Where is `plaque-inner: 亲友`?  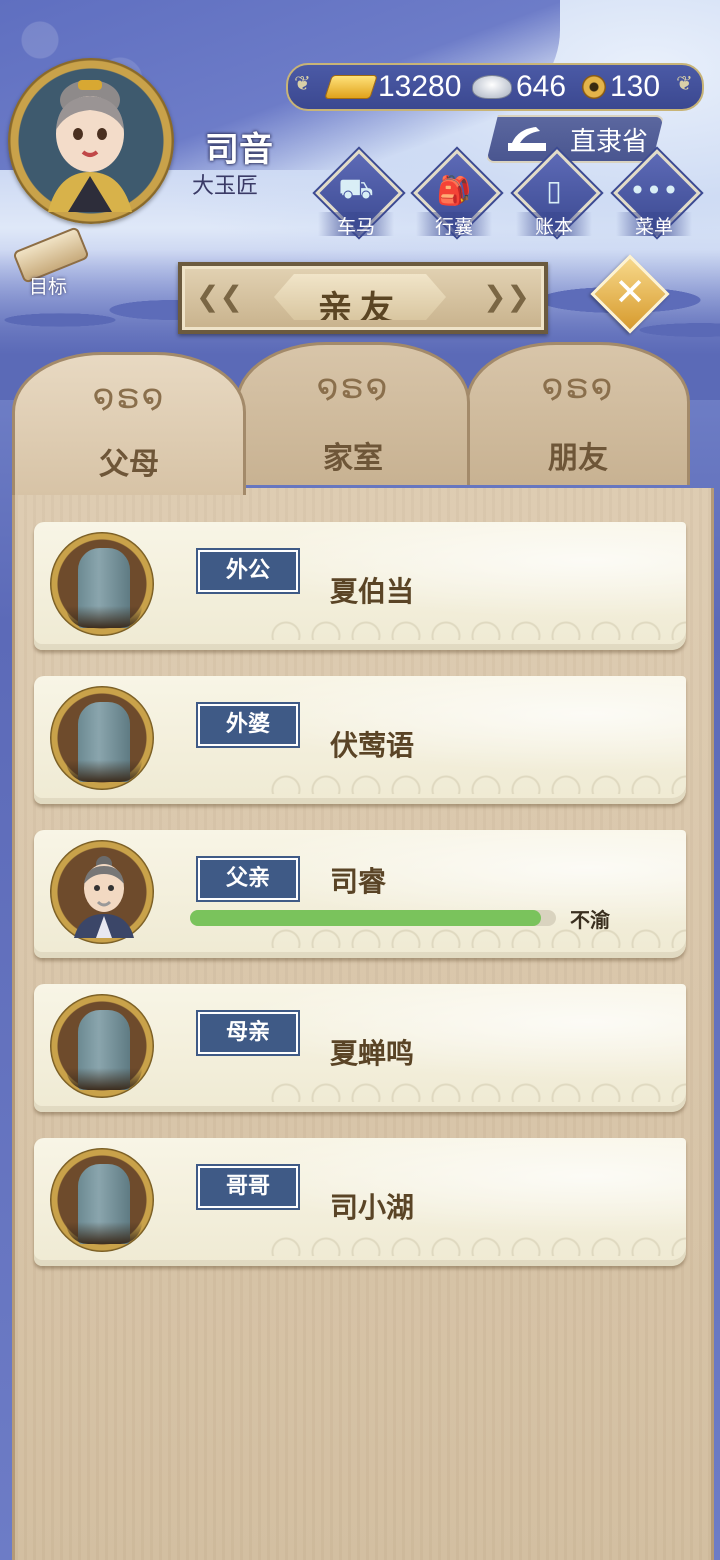 plaque-inner: 亲友 is located at coordinates (360, 297).